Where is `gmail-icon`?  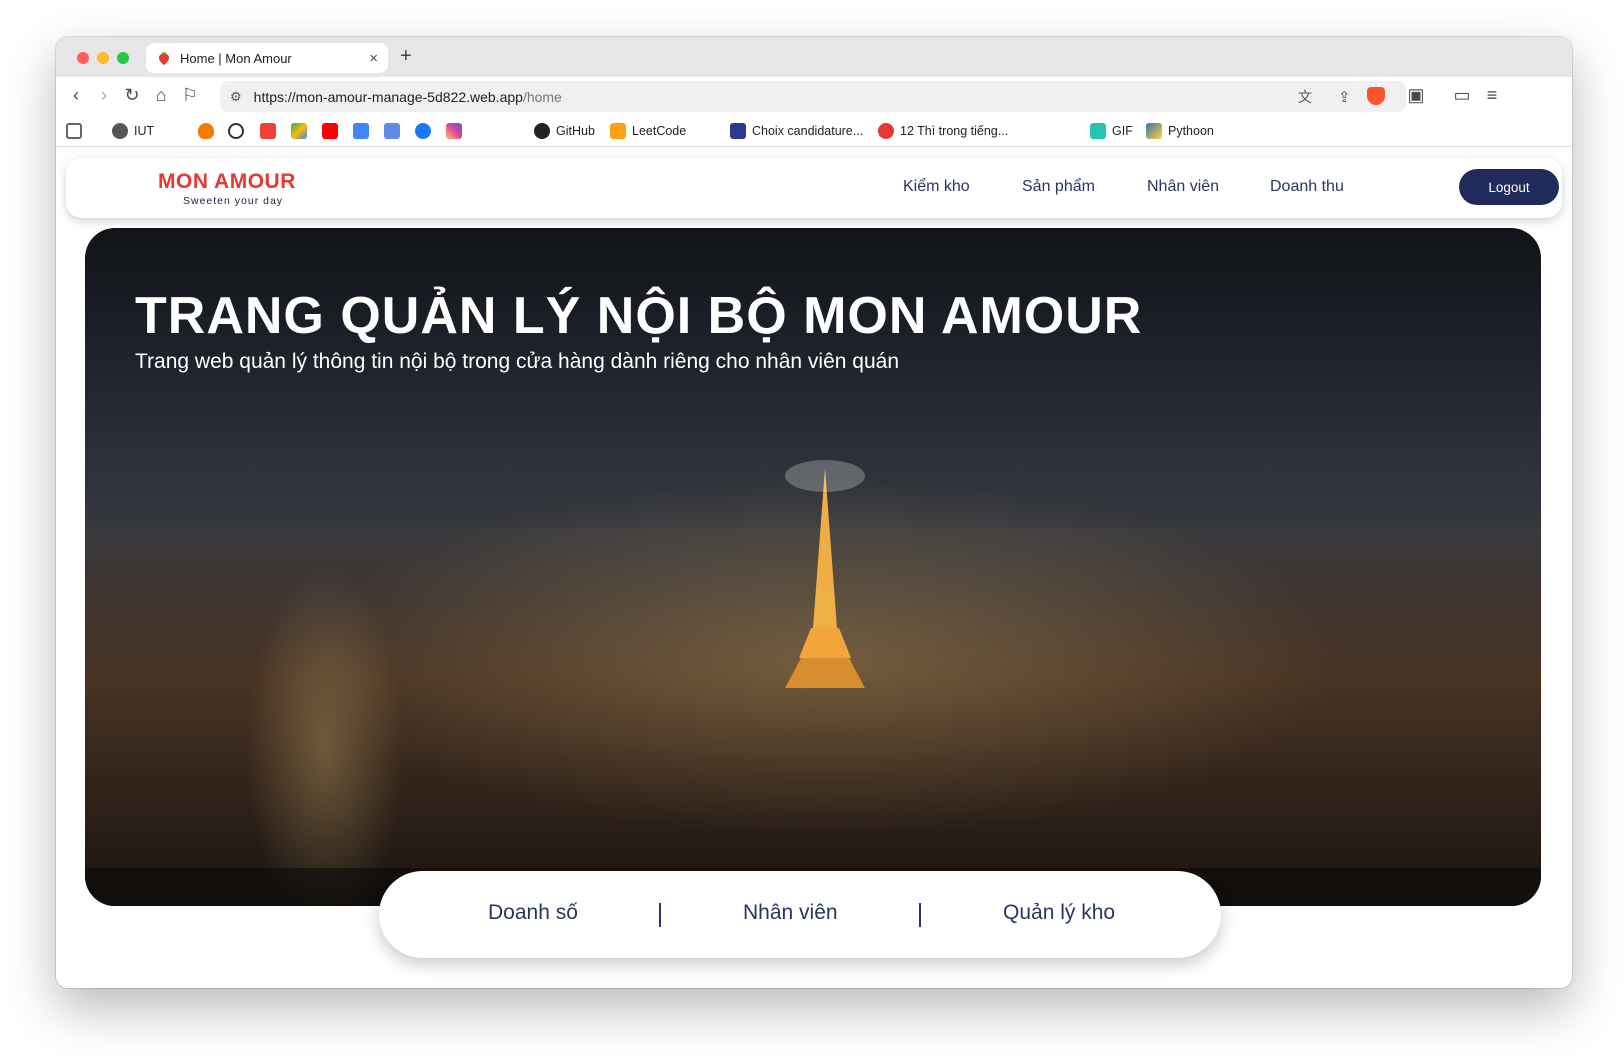
gmail-icon is located at coordinates (268, 131).